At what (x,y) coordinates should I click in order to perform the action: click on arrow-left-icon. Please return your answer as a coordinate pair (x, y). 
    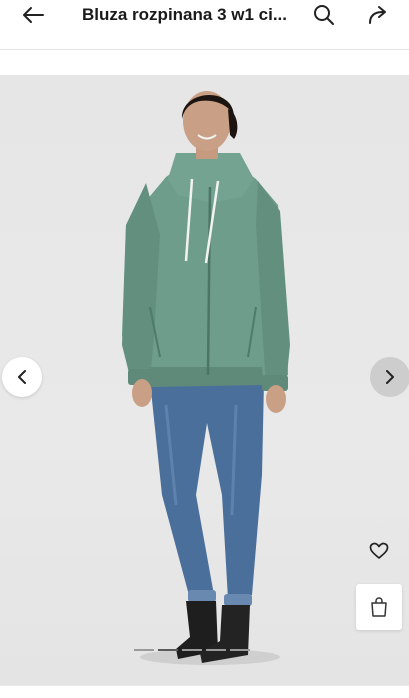
    Looking at the image, I should click on (33, 15).